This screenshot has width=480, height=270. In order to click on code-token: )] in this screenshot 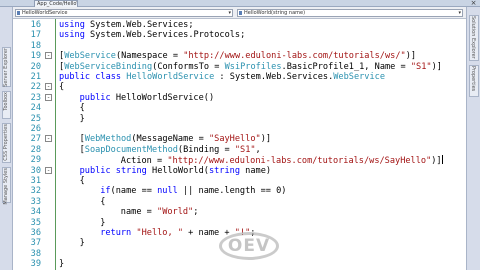, I will do `click(266, 139)`.